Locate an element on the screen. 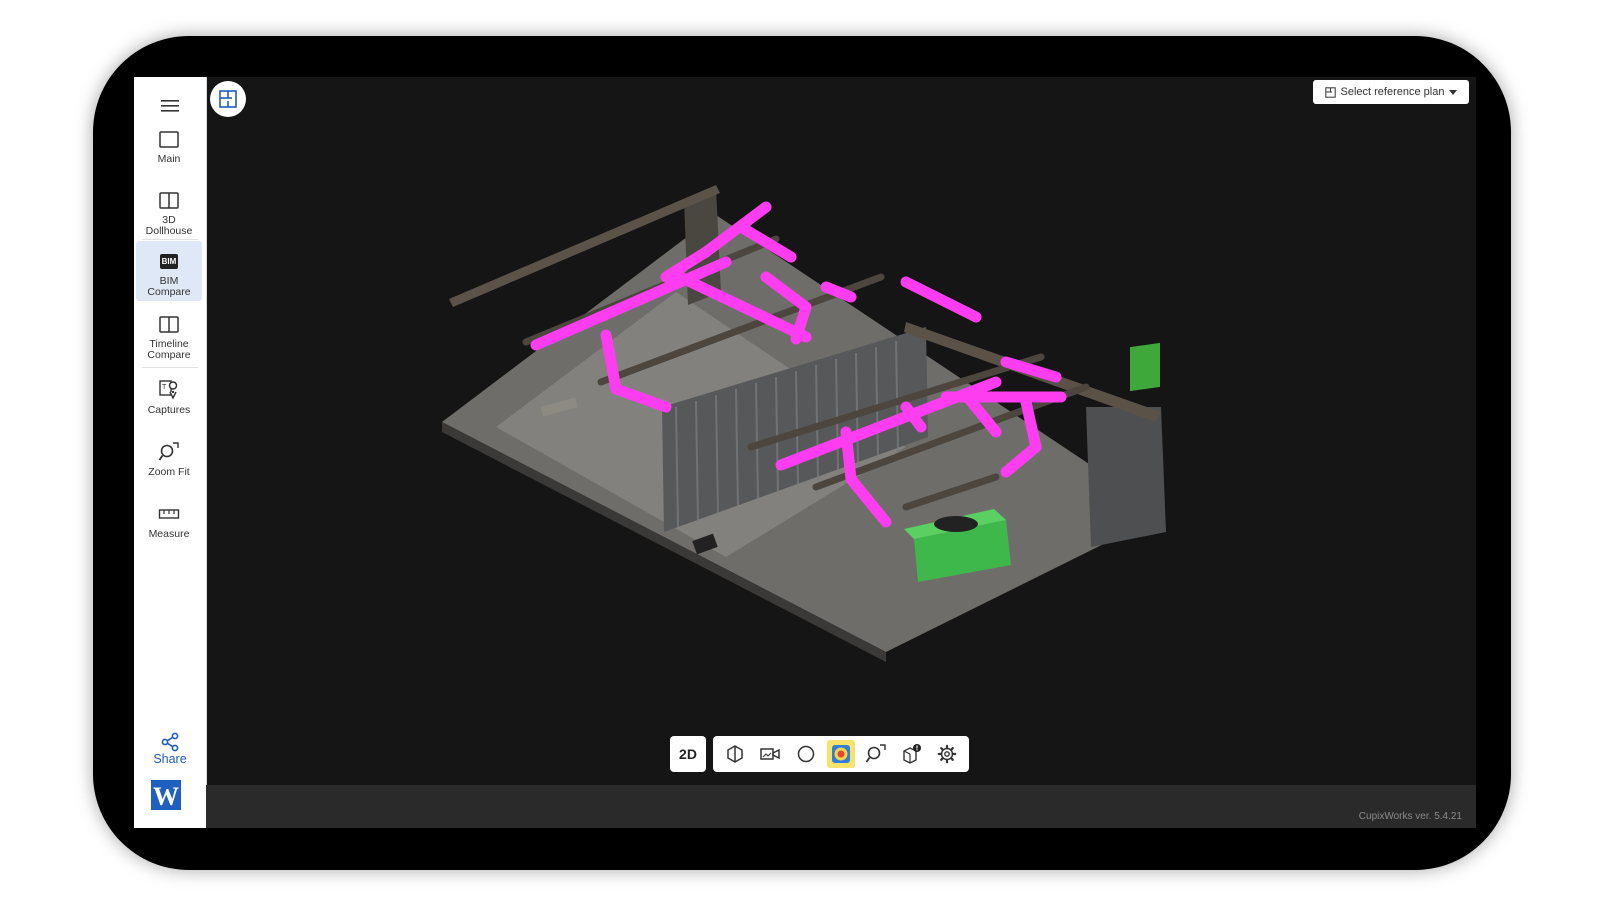 The width and height of the screenshot is (1601, 901). heatmap-icon is located at coordinates (840, 754).